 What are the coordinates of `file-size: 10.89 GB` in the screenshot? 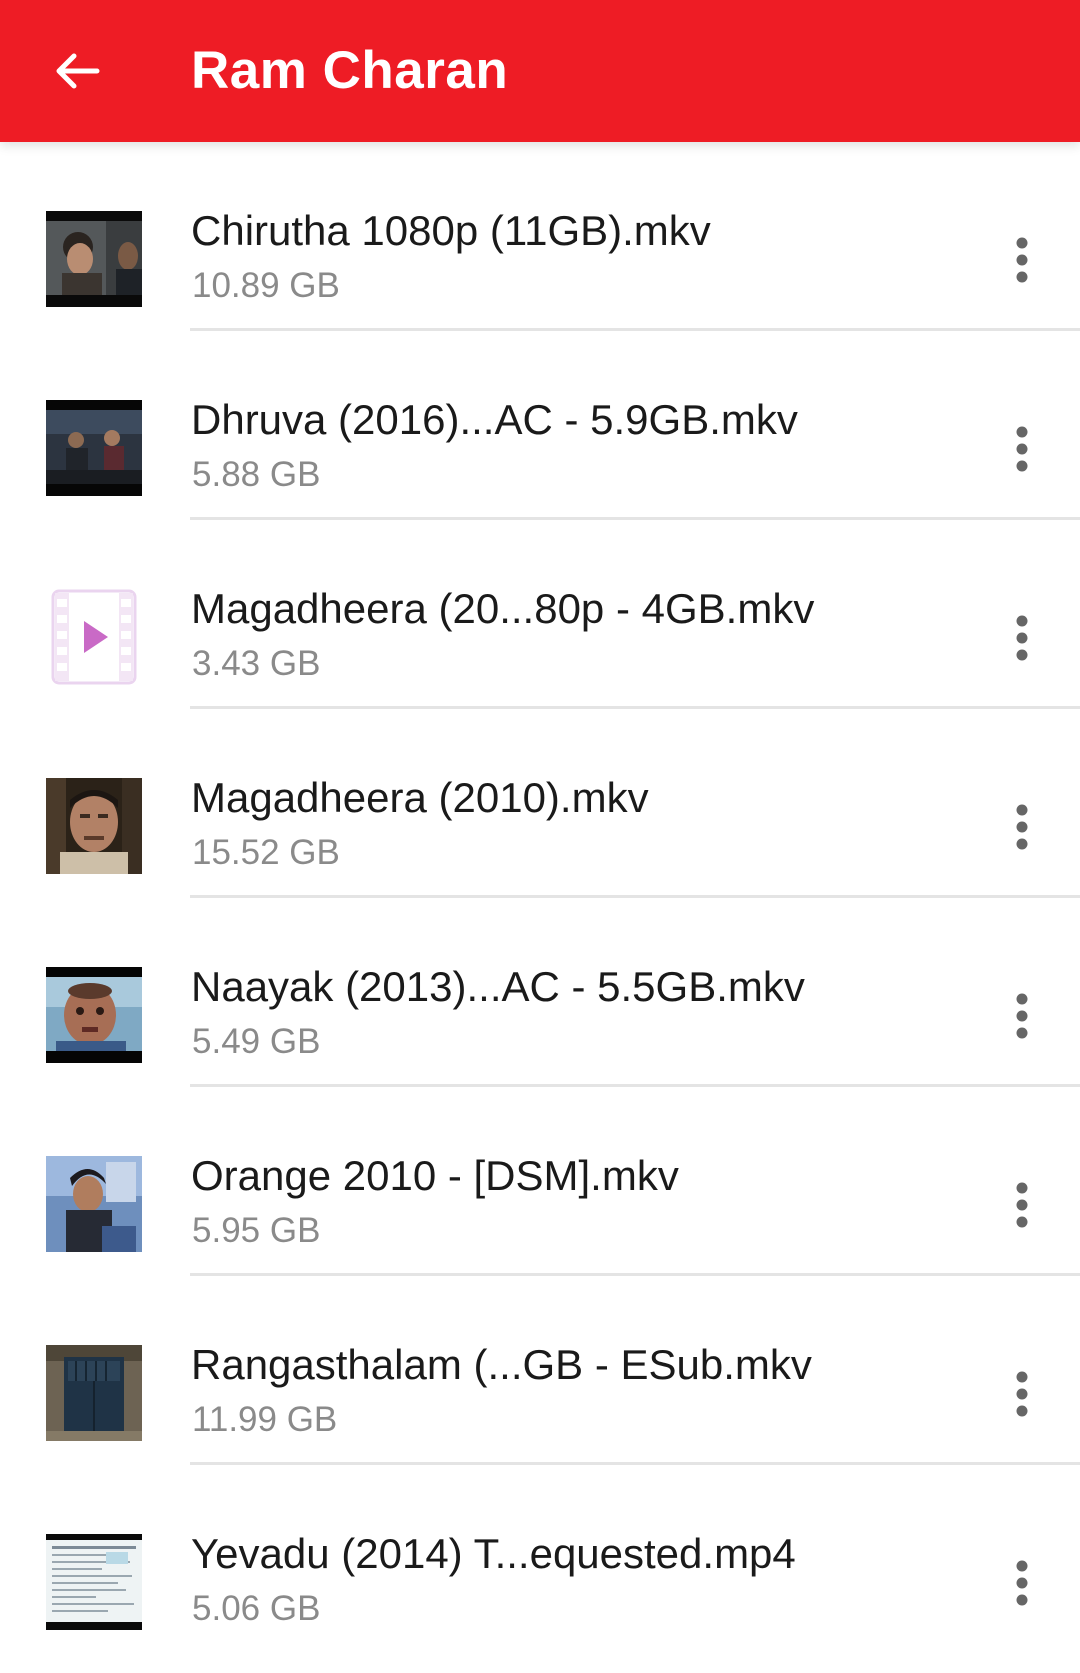 It's located at (266, 285).